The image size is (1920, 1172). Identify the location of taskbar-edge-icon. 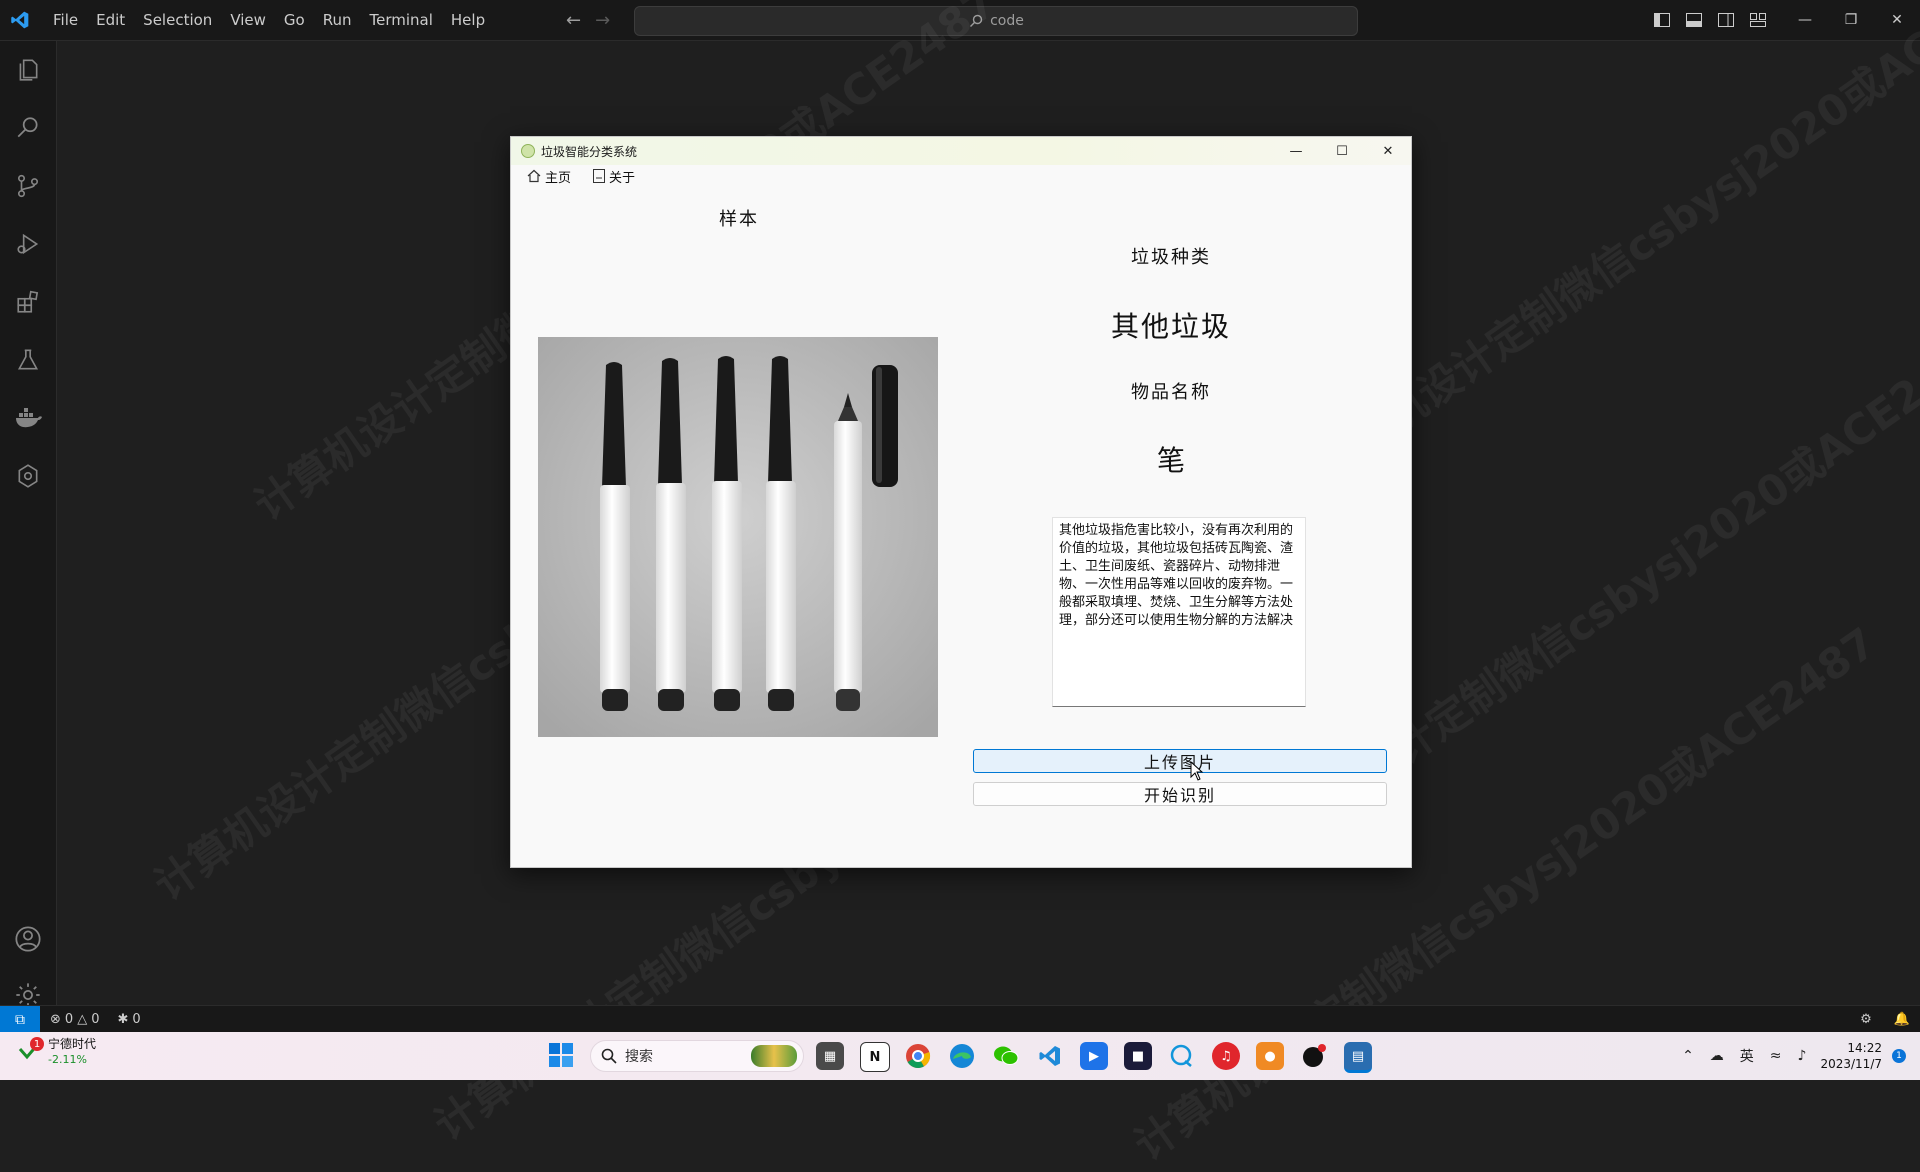
(962, 1056).